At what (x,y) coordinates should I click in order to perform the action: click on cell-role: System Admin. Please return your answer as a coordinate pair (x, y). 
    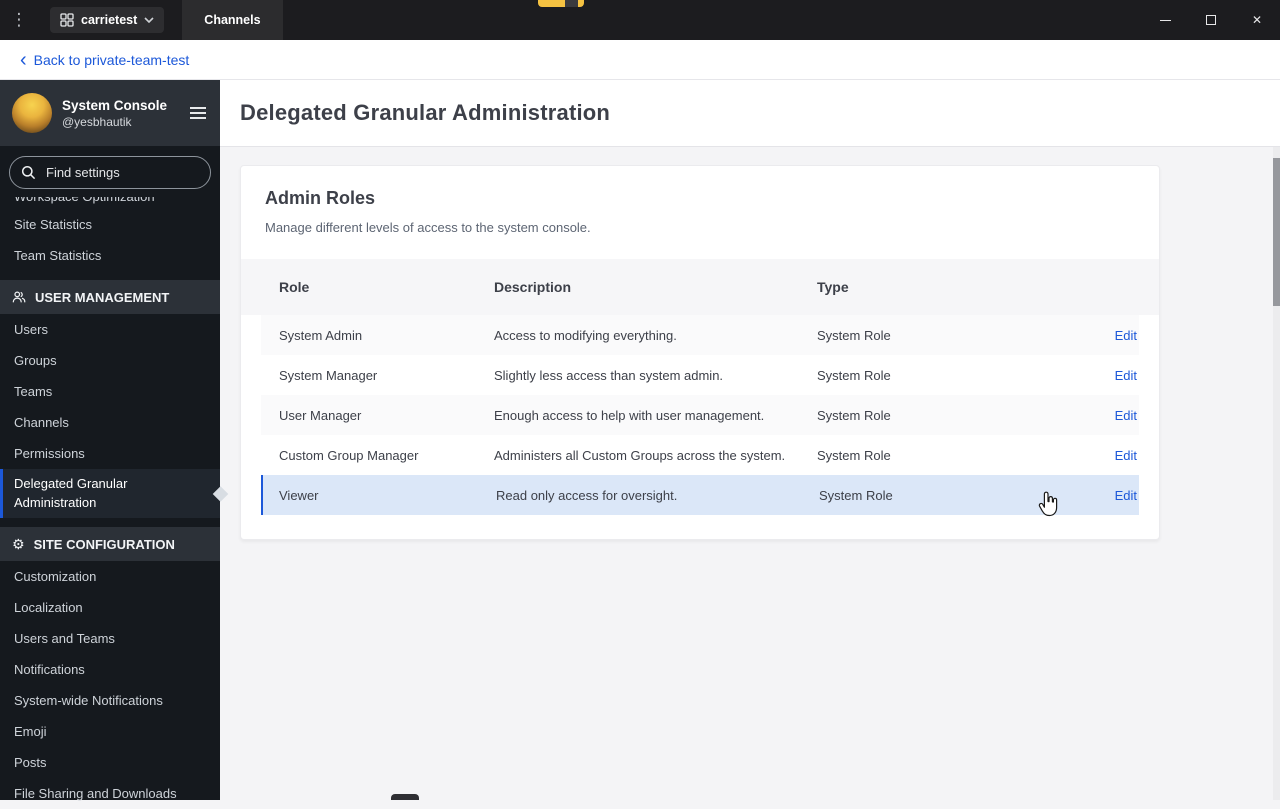
    Looking at the image, I should click on (321, 335).